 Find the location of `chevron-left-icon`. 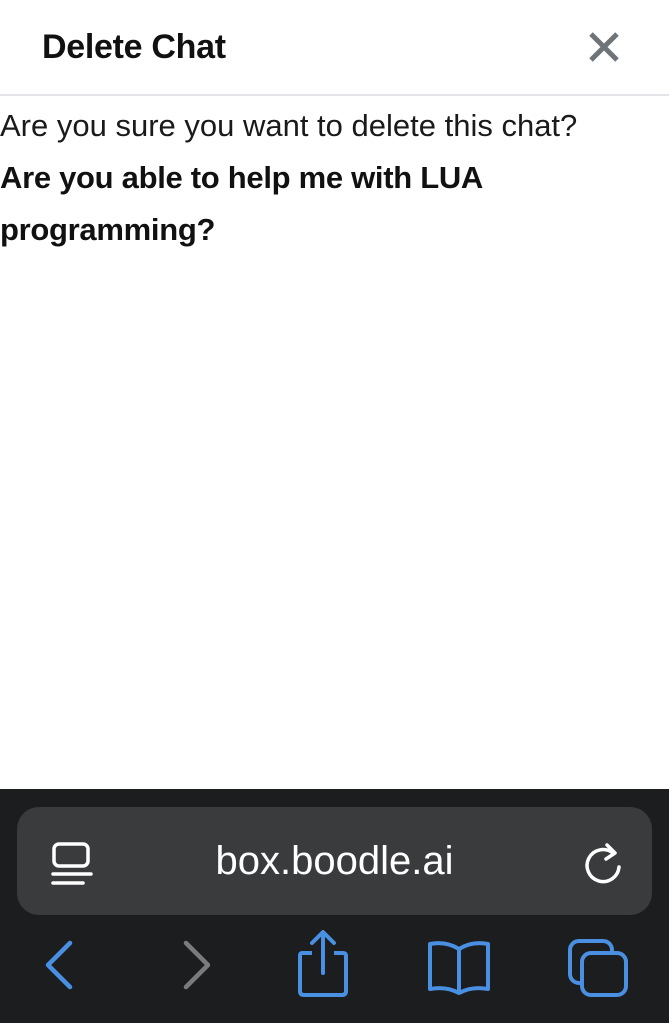

chevron-left-icon is located at coordinates (59, 965).